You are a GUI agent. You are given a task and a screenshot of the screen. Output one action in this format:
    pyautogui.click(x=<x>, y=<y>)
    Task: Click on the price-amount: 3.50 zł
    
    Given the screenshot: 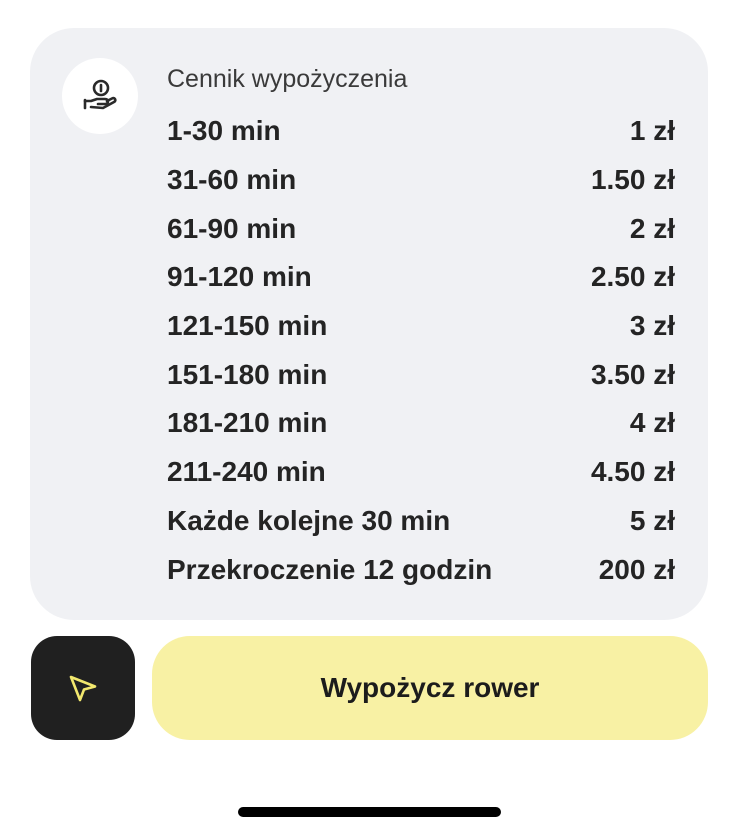 What is the action you would take?
    pyautogui.click(x=632, y=374)
    